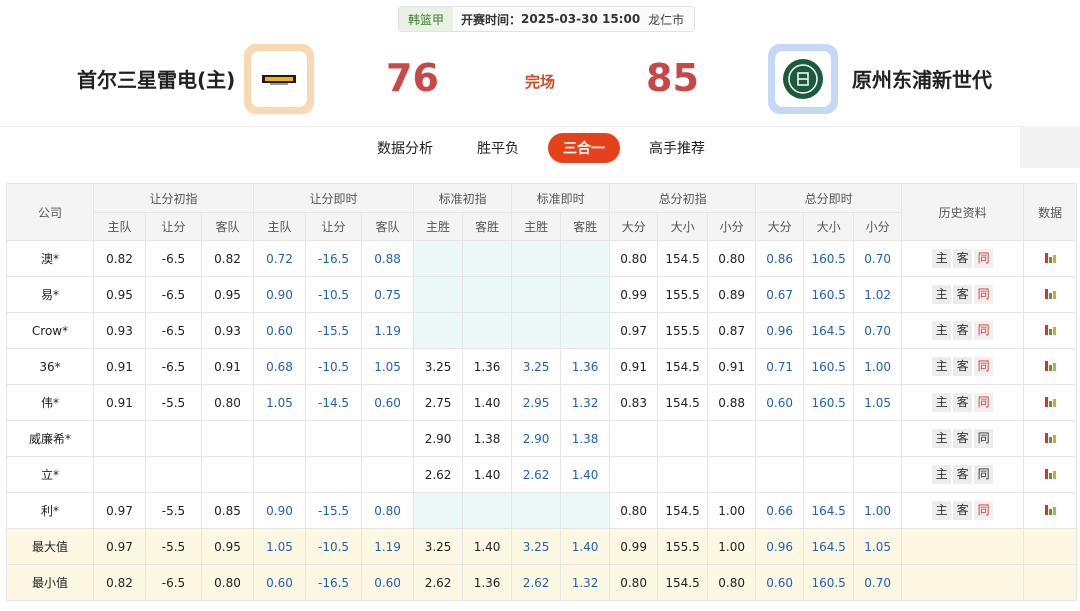 Image resolution: width=1080 pixels, height=611 pixels. Describe the element at coordinates (634, 366) in the screenshot. I see `total-initial-cell: 0.91` at that location.